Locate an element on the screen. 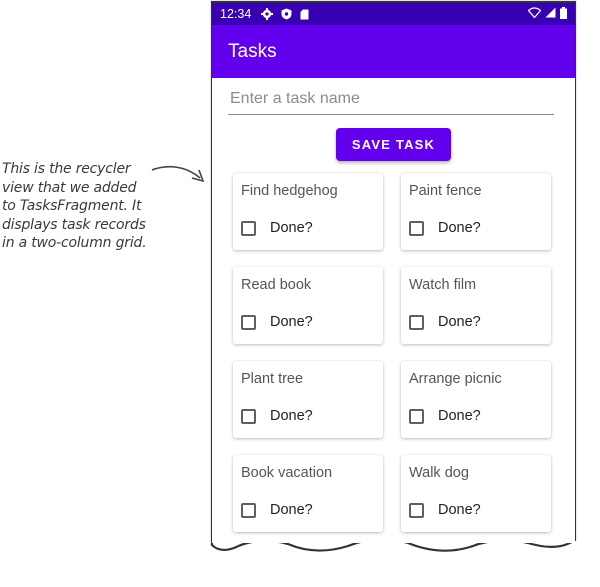  task-card: Paint fence Done? is located at coordinates (476, 211).